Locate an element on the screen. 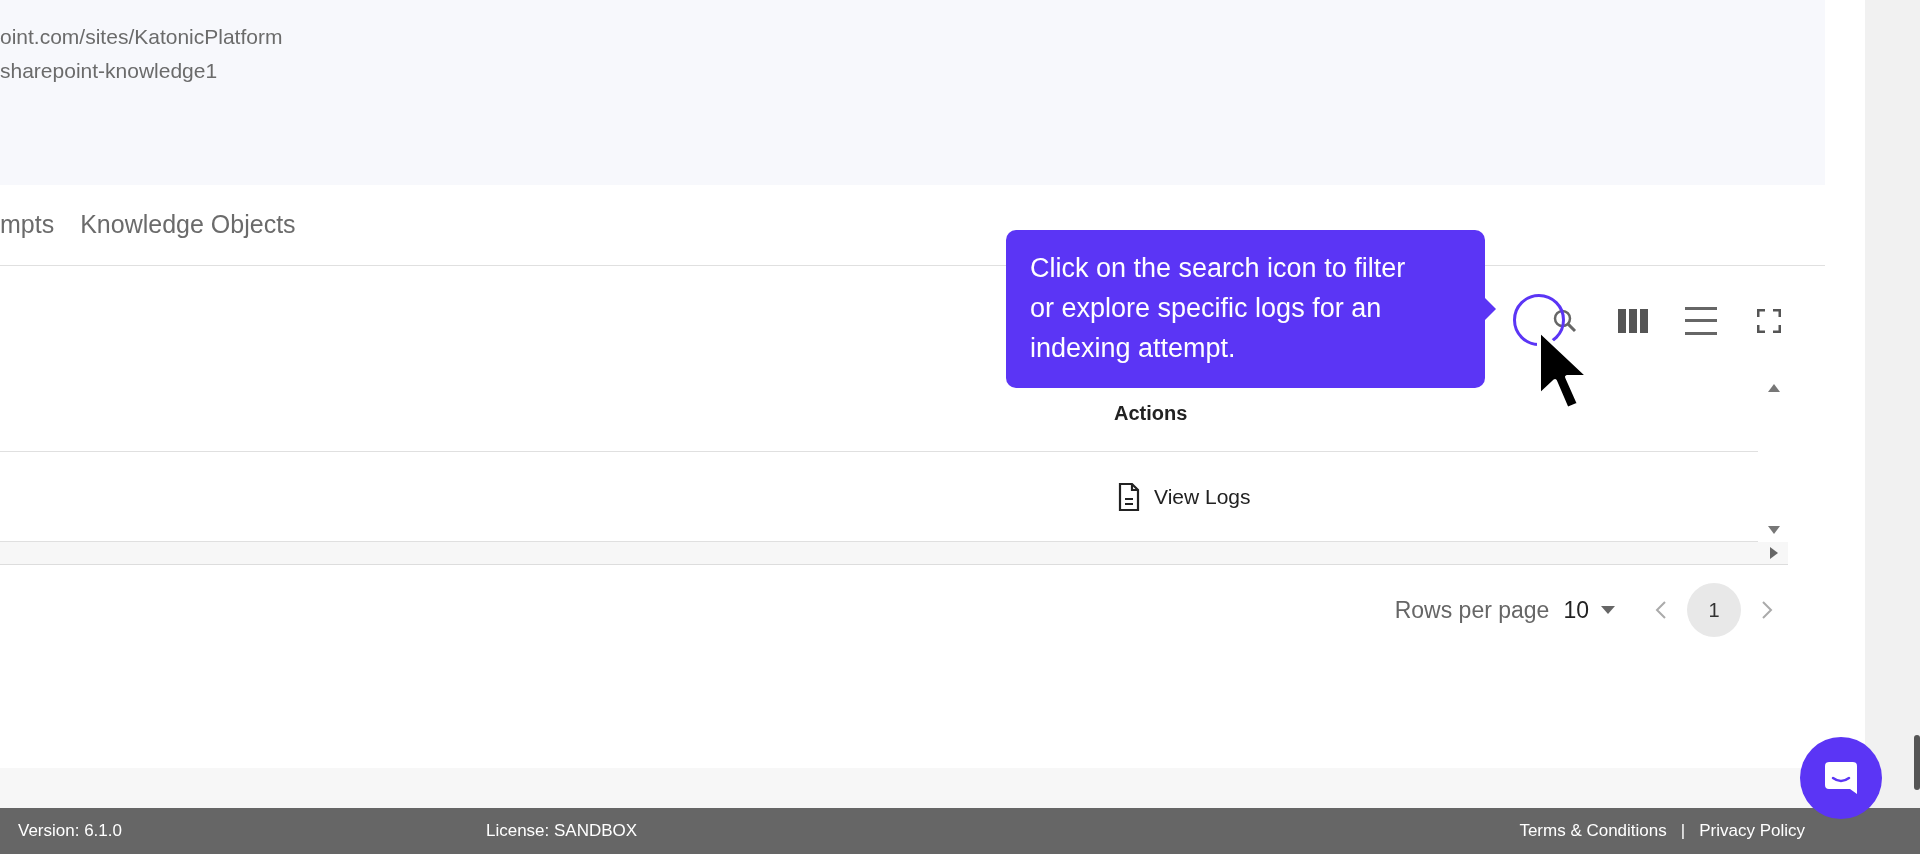 The width and height of the screenshot is (1920, 854). scrollbar-thumb is located at coordinates (1917, 762).